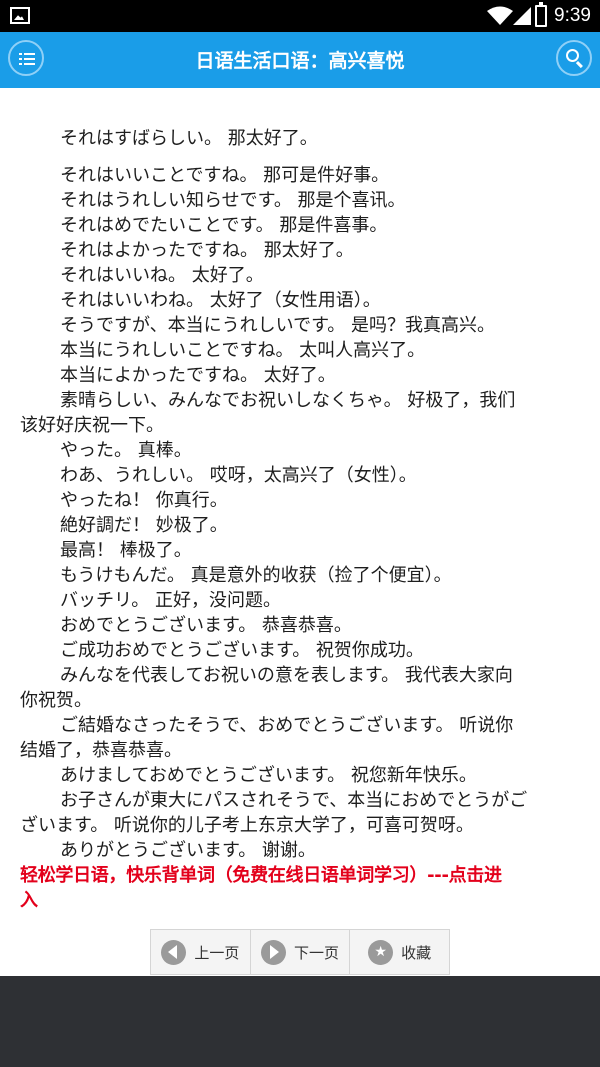 The image size is (600, 1067). Describe the element at coordinates (294, 800) in the screenshot. I see `sentence-line: お子さんが東大にパスされそうで、本当におめでとうがご` at that location.